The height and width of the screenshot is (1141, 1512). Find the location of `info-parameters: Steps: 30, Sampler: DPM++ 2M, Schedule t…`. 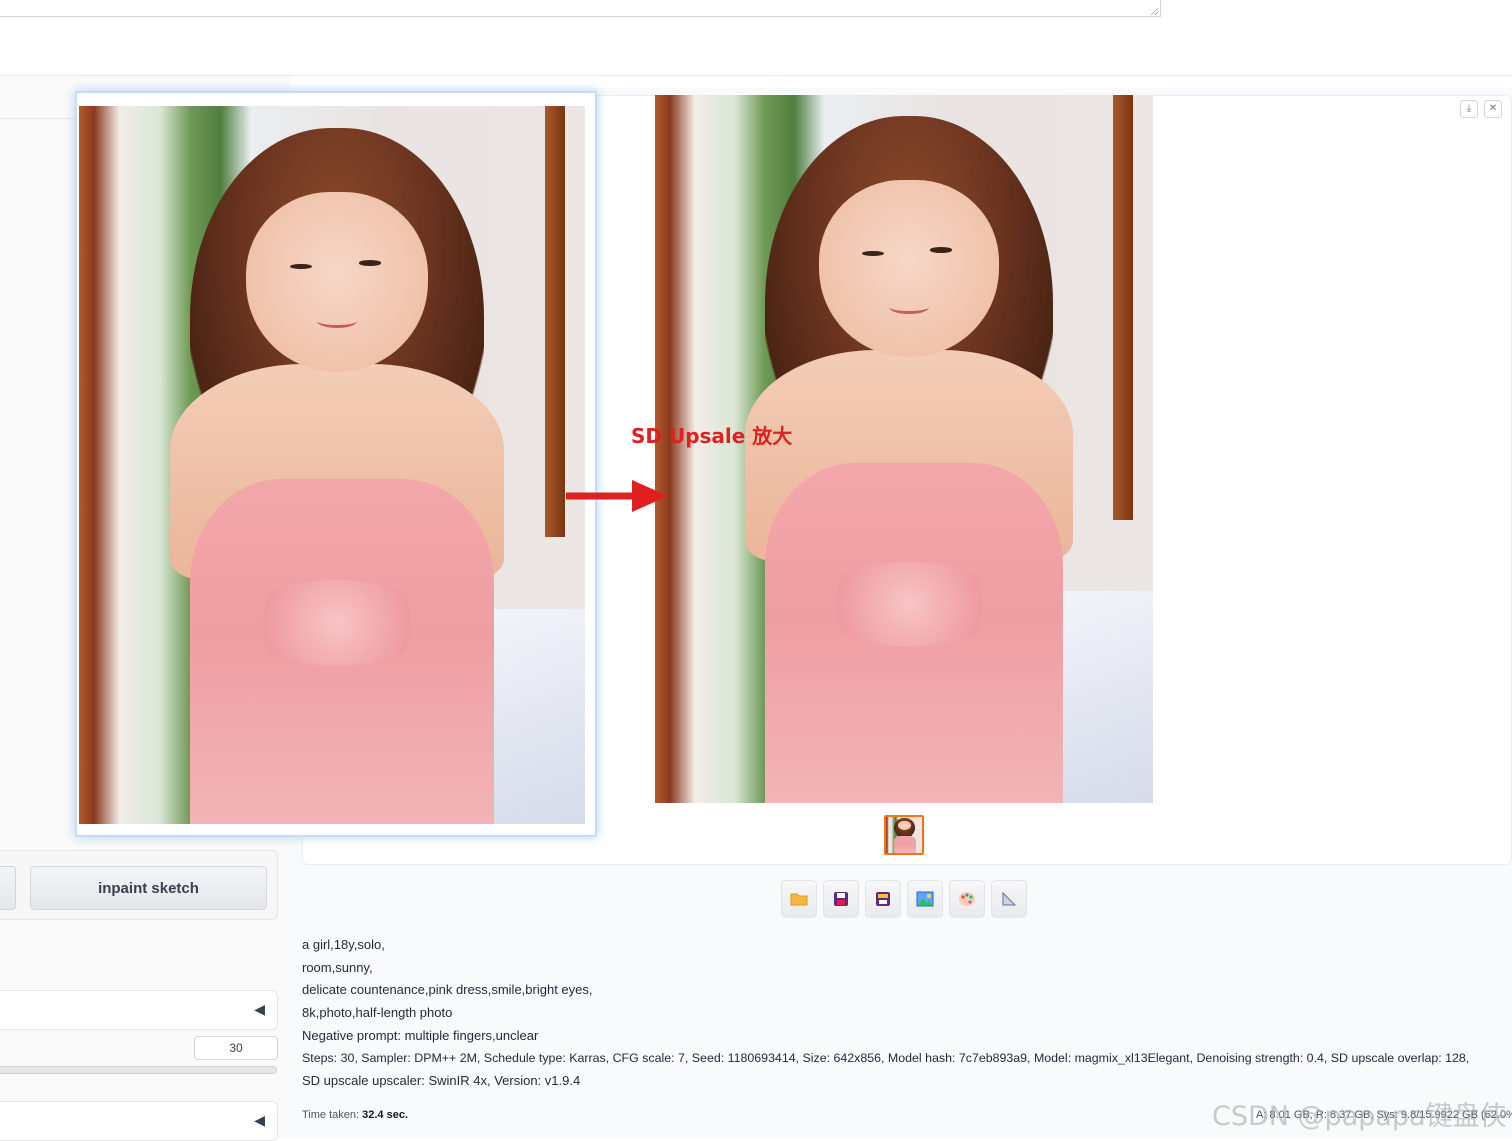

info-parameters: Steps: 30, Sampler: DPM++ 2M, Schedule t… is located at coordinates (886, 1058).